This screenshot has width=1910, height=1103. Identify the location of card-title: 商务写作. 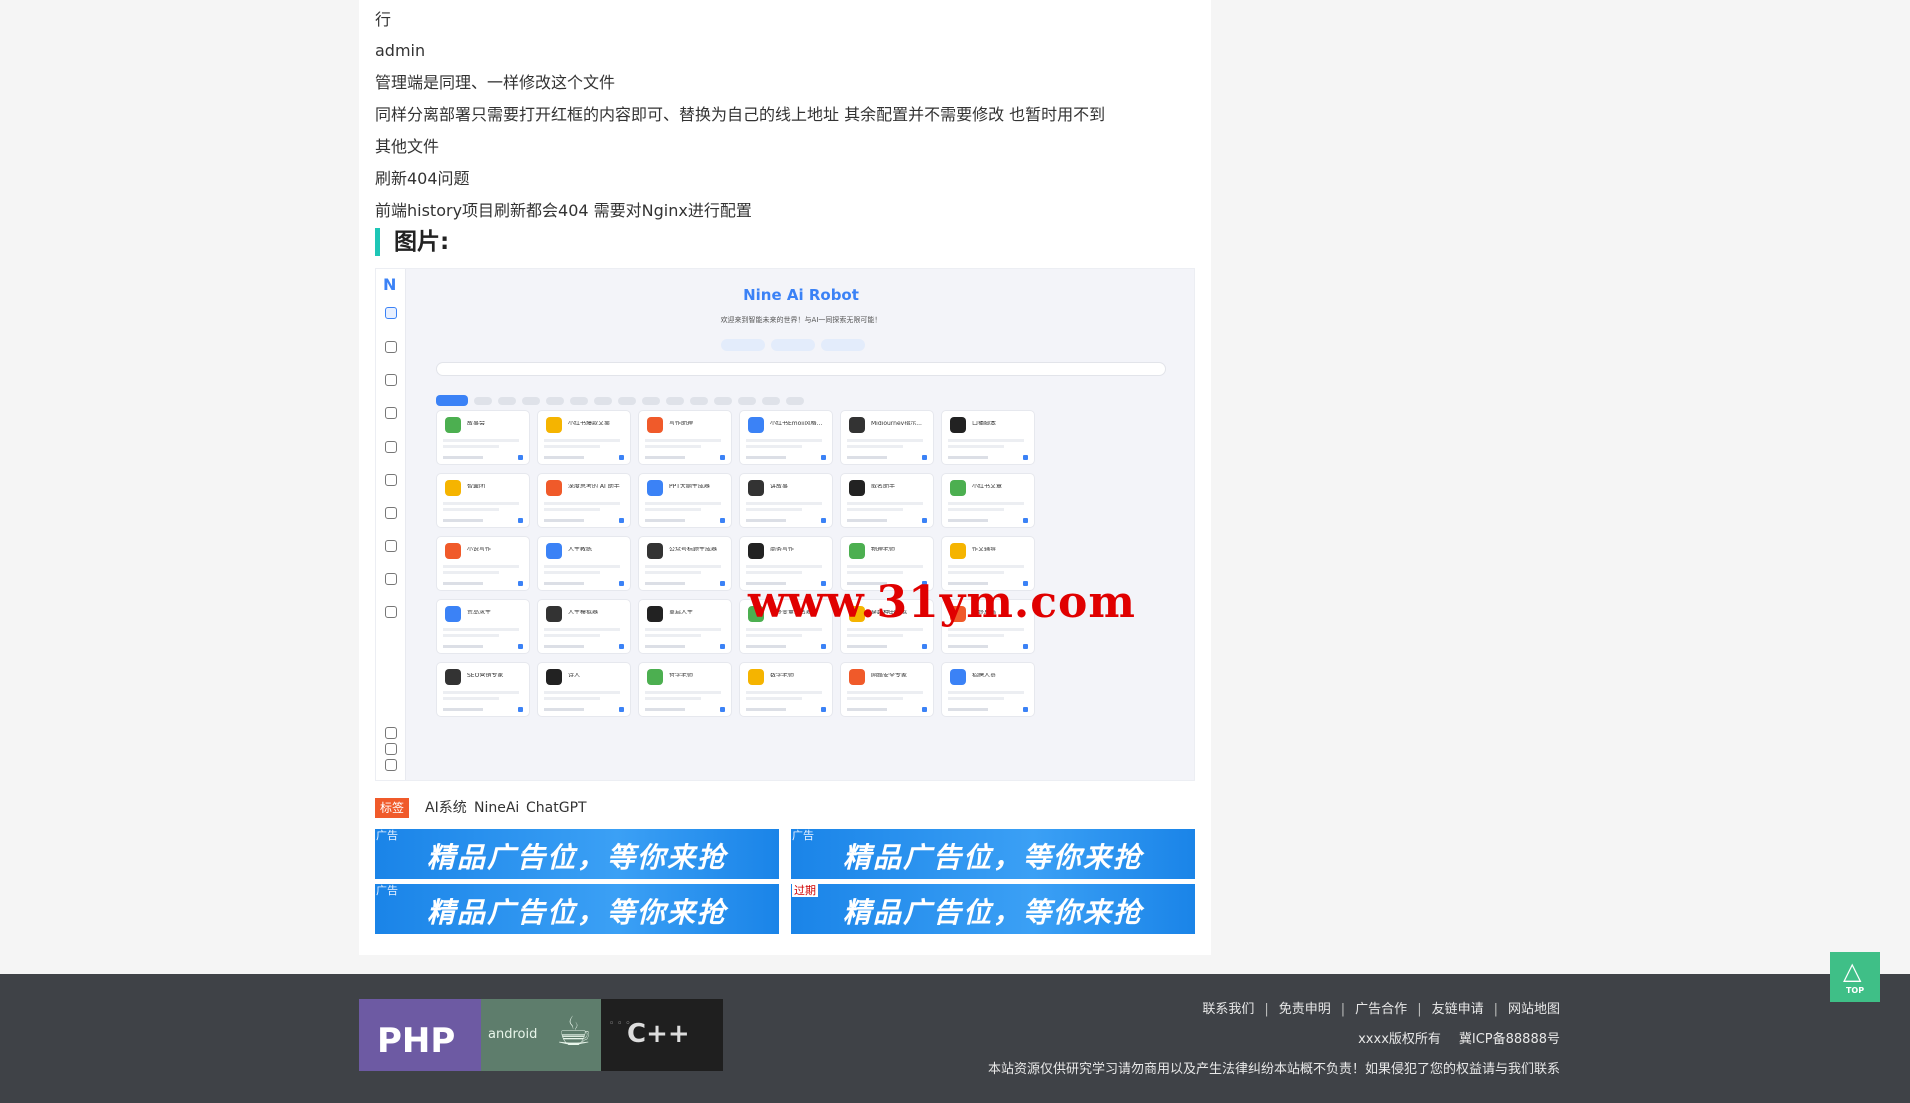
(782, 549).